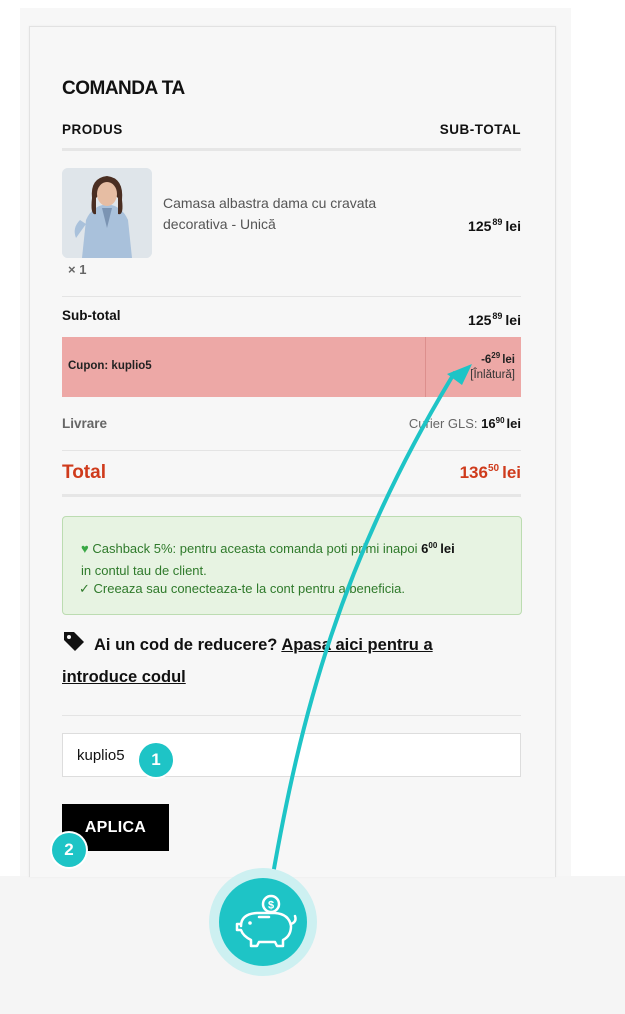 The width and height of the screenshot is (625, 1014). Describe the element at coordinates (266, 921) in the screenshot. I see `piggy-bank-coin-icon: $` at that location.